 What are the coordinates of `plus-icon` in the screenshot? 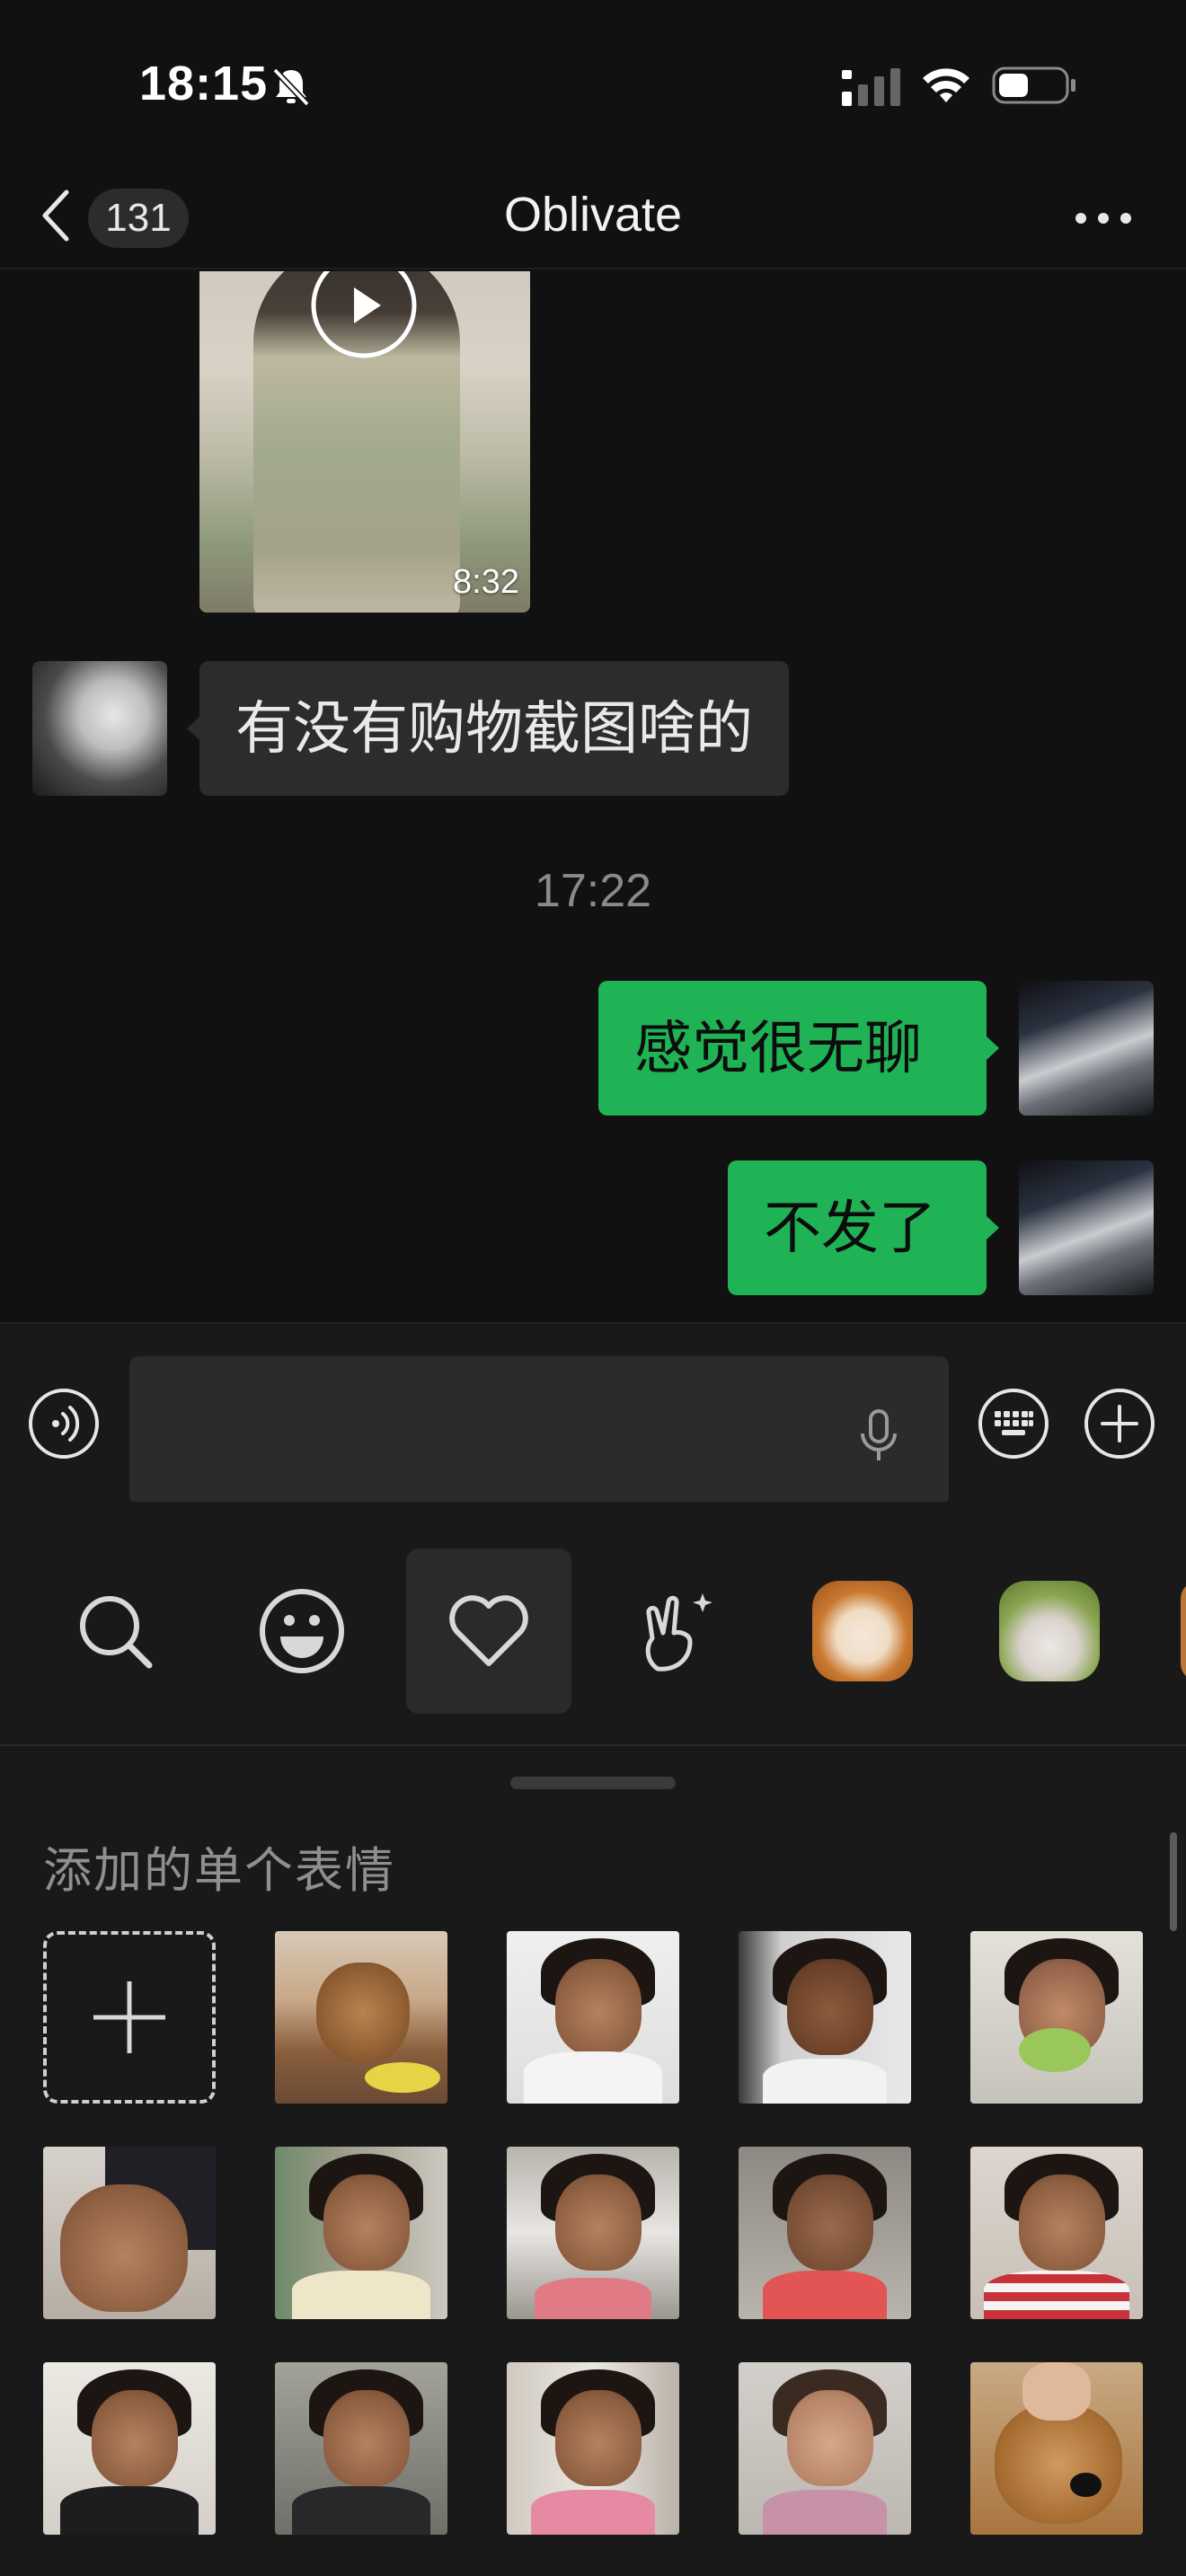 It's located at (129, 2017).